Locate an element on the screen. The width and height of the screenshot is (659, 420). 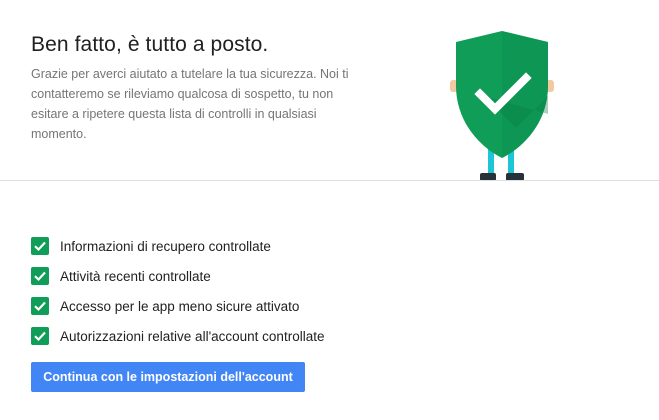
checklist-item-label: Informazioni di recupero controllate is located at coordinates (165, 246).